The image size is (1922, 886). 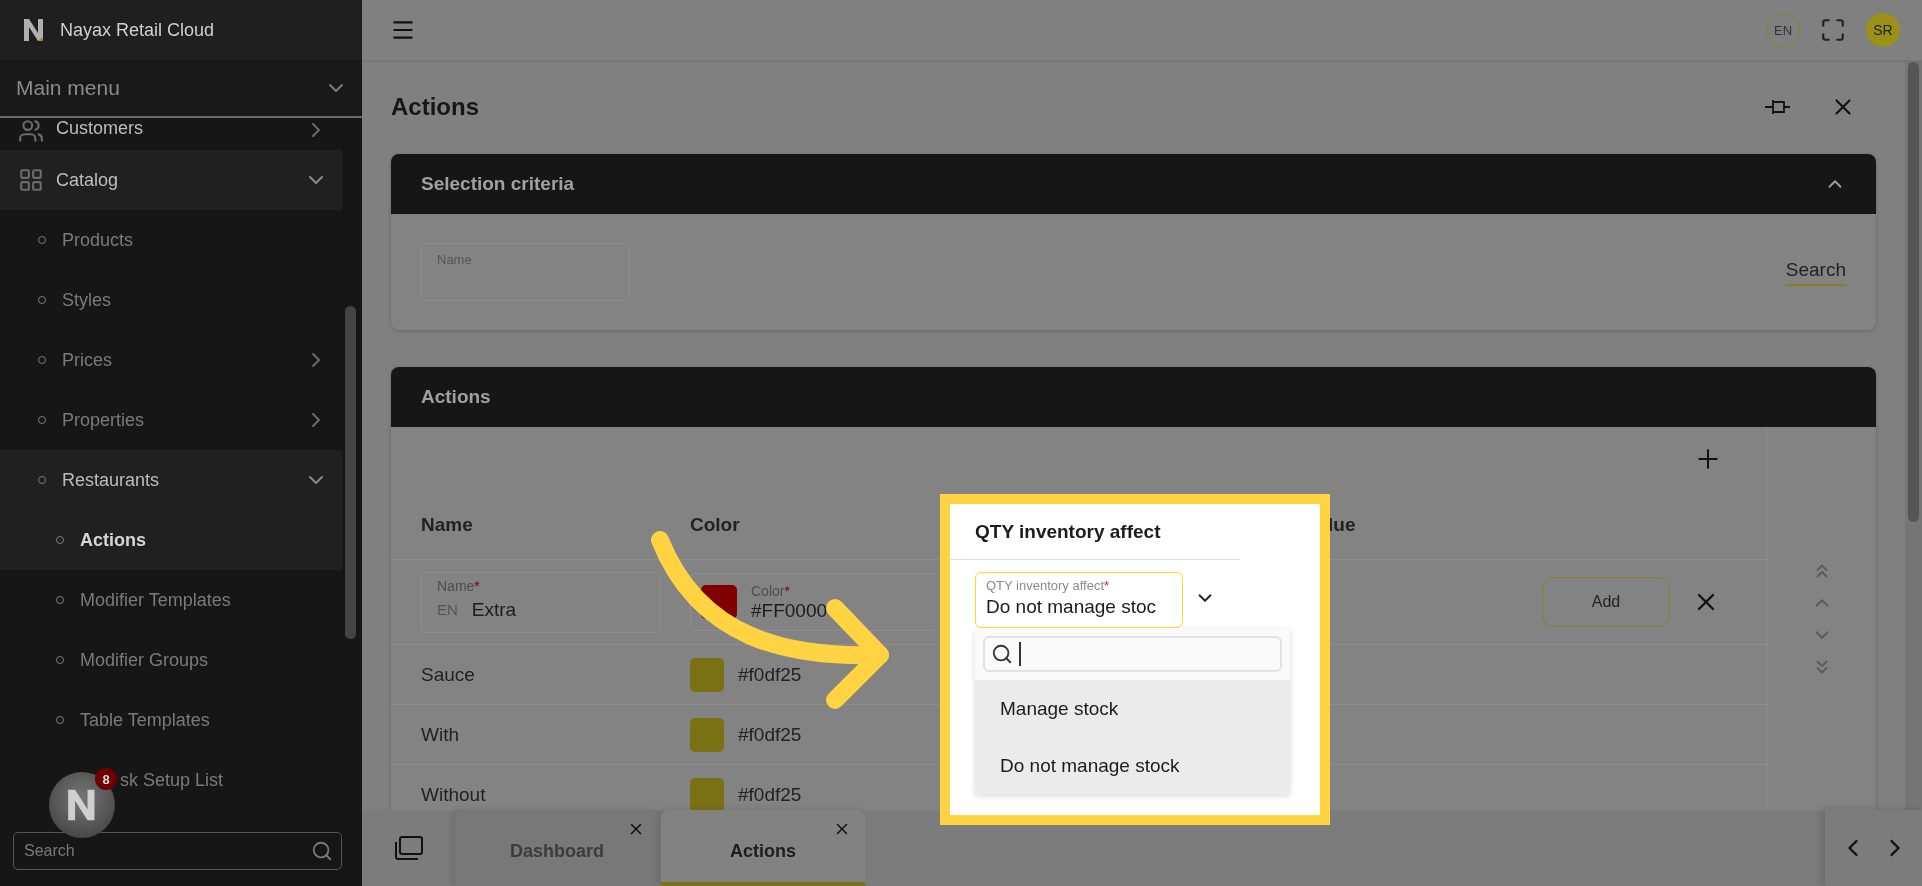 I want to click on tab: Actions, so click(x=763, y=848).